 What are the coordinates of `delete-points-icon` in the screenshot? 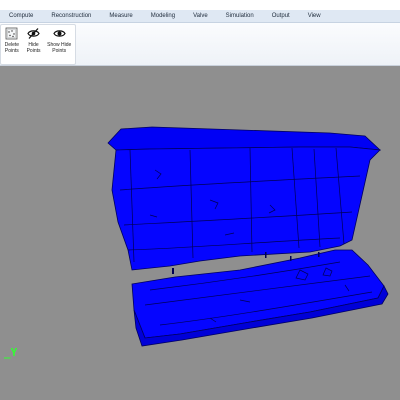 It's located at (11, 33).